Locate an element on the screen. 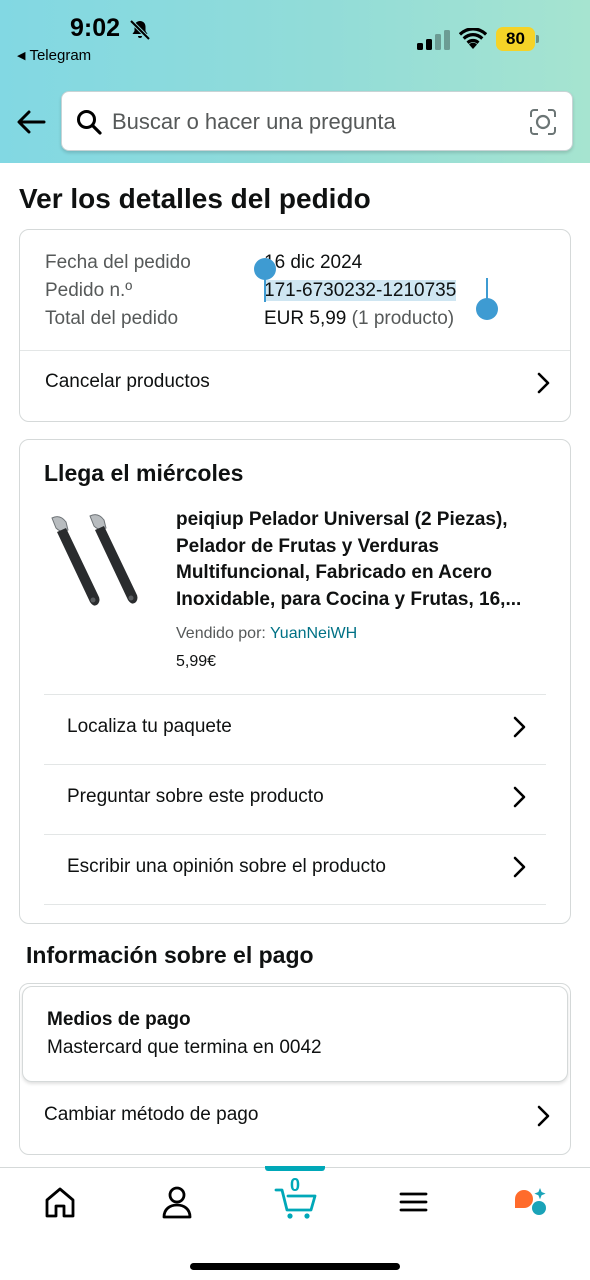  seller-link: YuanNeiWH is located at coordinates (313, 633).